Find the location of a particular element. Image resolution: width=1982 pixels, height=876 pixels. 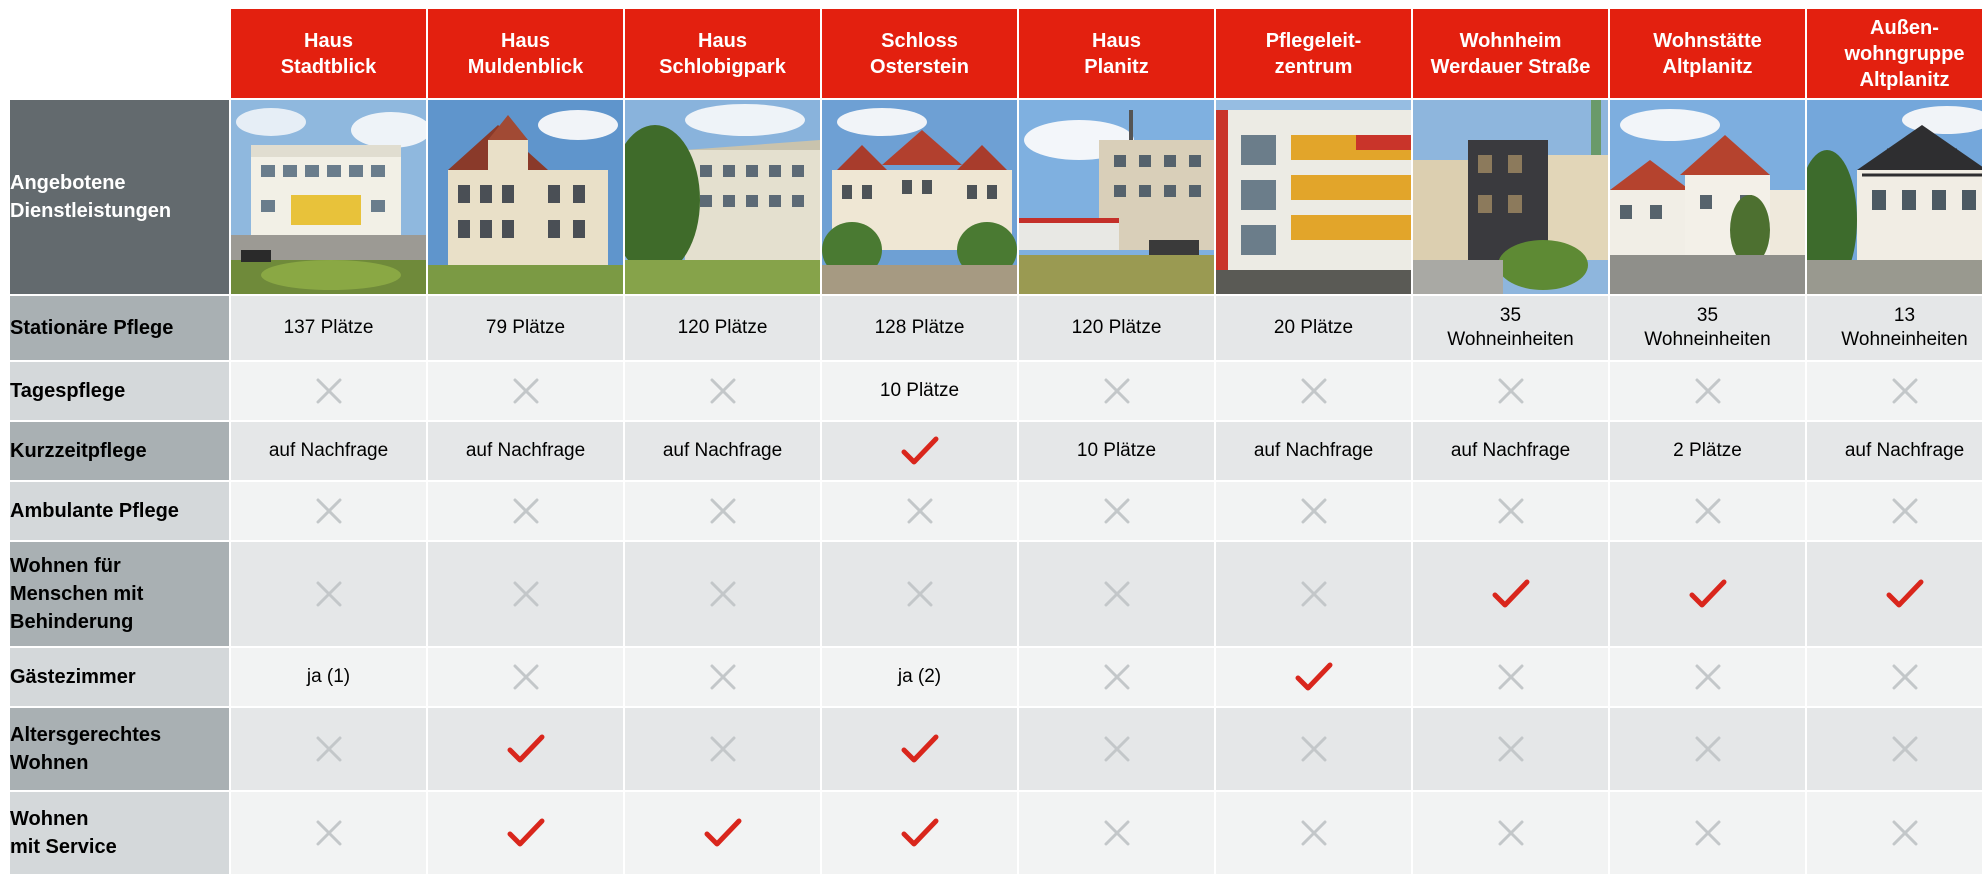

photo-haus-planitz is located at coordinates (1116, 197).